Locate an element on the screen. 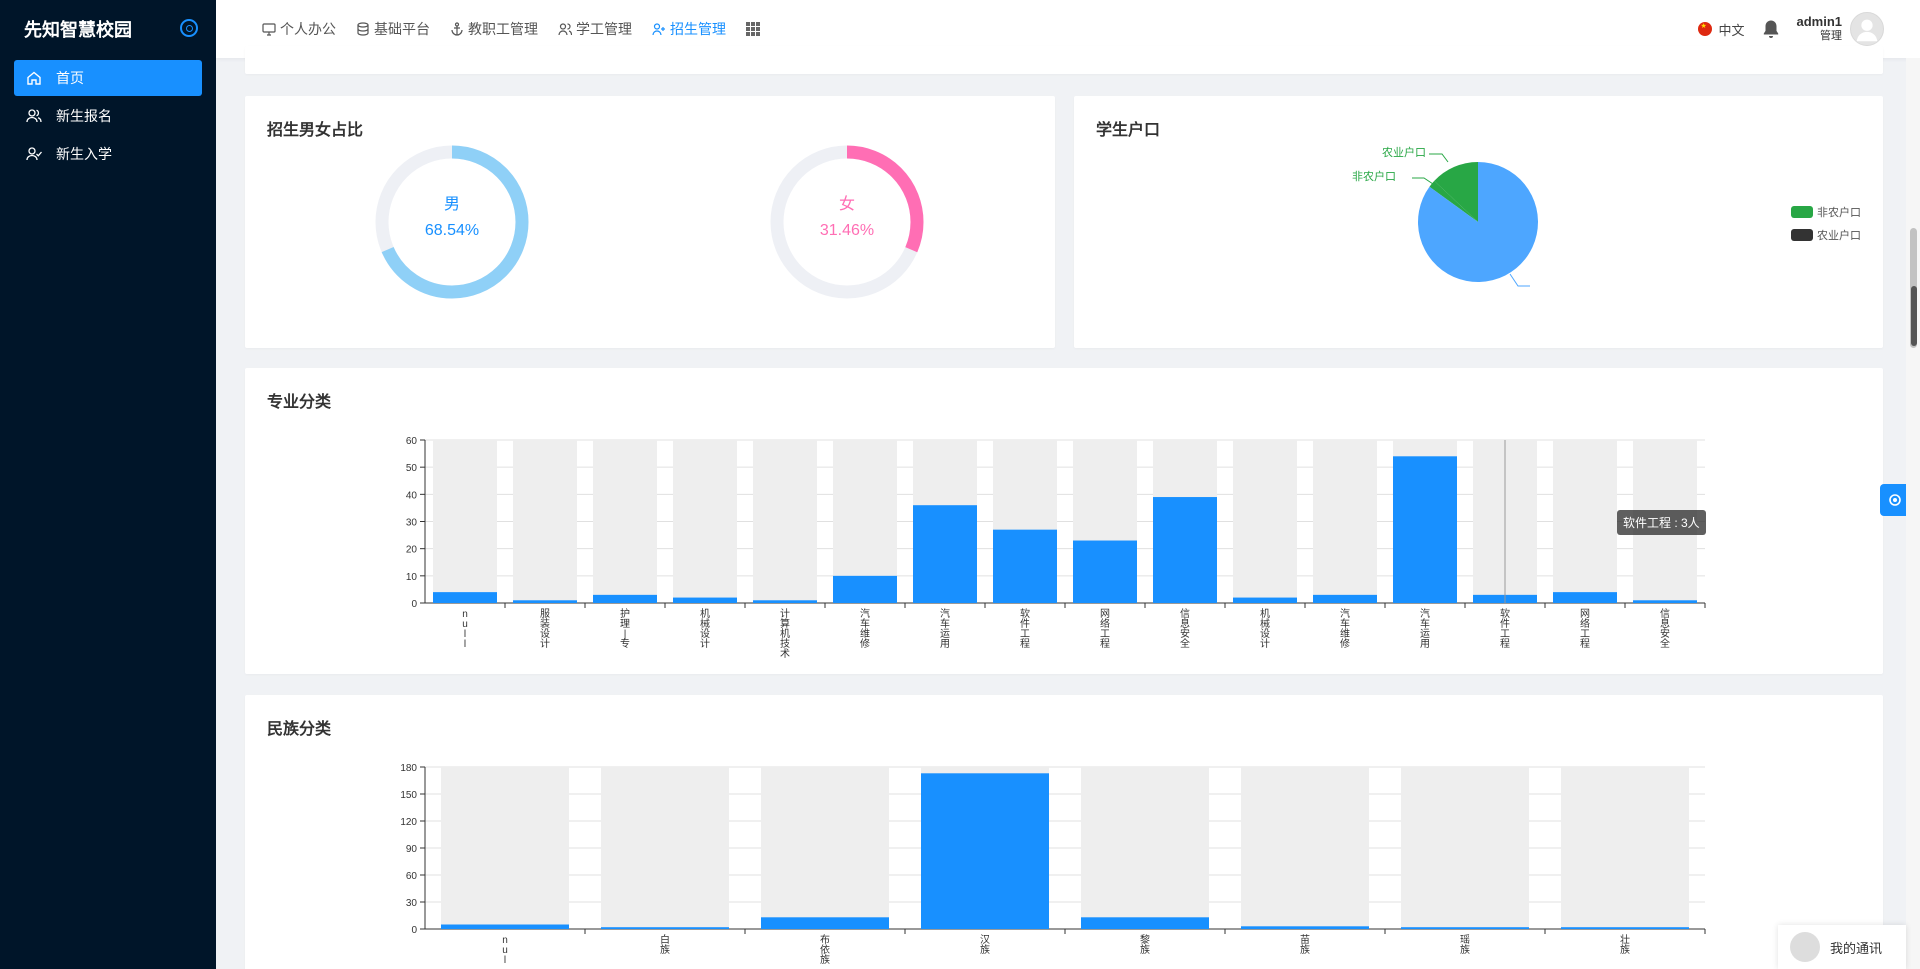  x-tick-label: 术 is located at coordinates (785, 654).